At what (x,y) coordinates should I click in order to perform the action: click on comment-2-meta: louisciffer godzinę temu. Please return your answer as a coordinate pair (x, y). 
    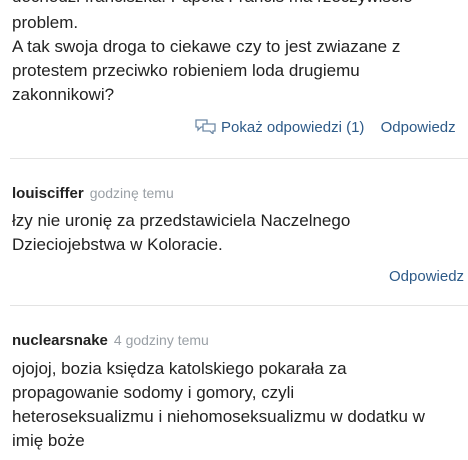
    Looking at the image, I should click on (93, 194).